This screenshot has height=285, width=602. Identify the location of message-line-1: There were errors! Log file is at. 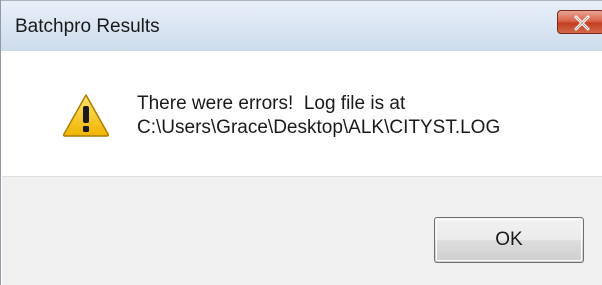
(271, 103).